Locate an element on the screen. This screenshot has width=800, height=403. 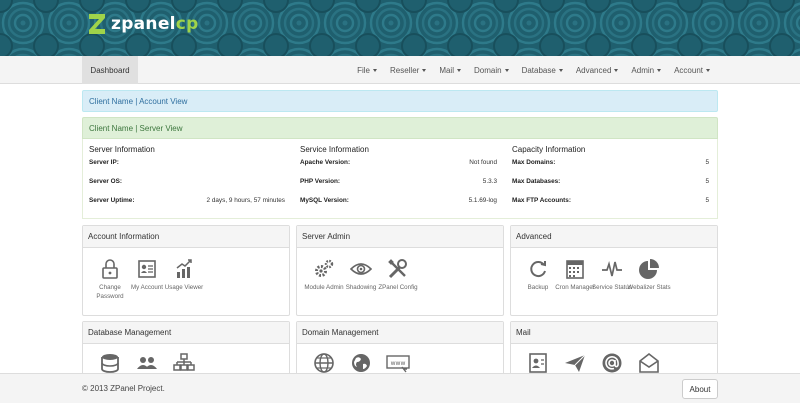
panel-title: Database Management is located at coordinates (186, 333).